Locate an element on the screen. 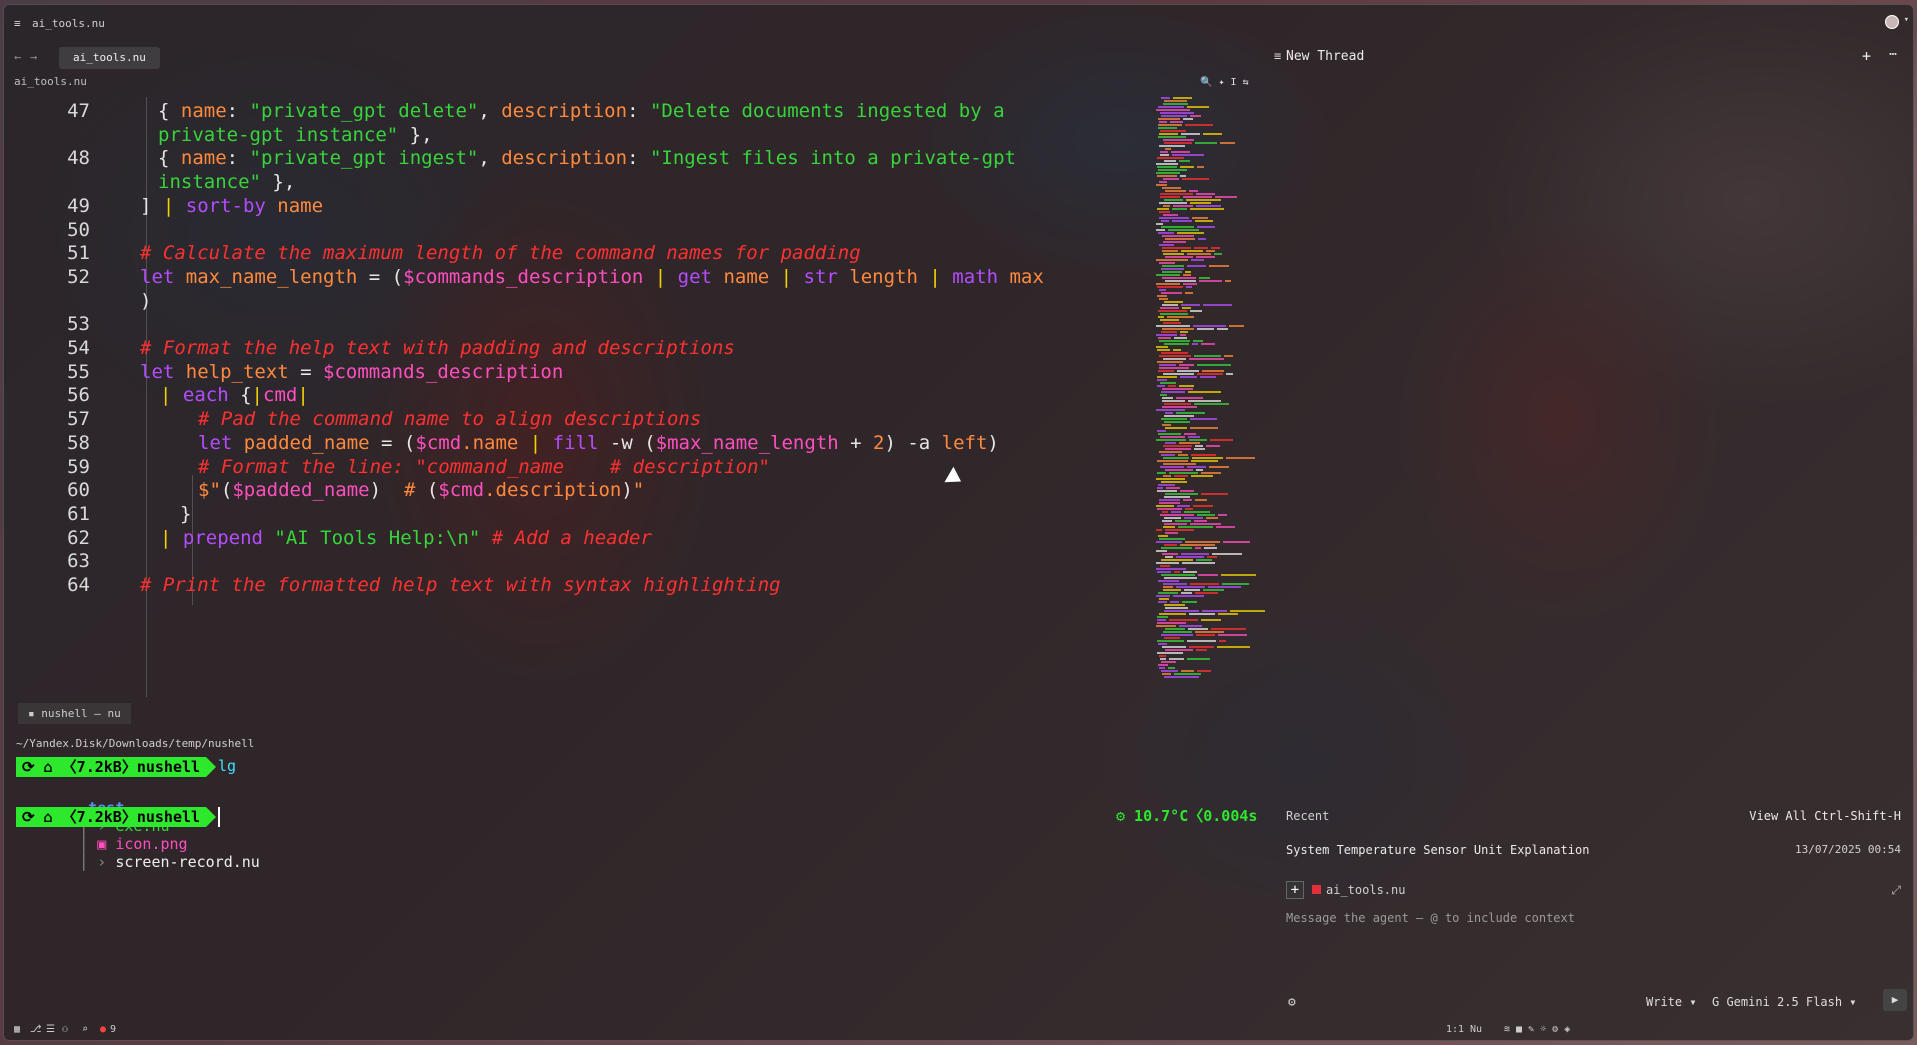 This screenshot has width=1917, height=1045. thread-list-icon: ≡ is located at coordinates (1277, 56).